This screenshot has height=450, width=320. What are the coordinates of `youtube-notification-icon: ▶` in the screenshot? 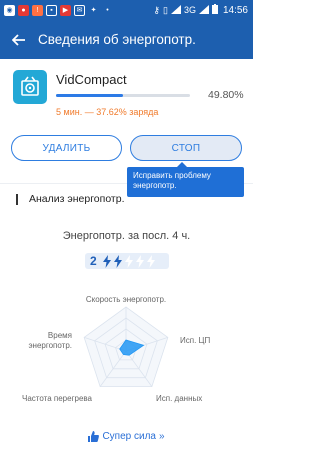 It's located at (65, 10).